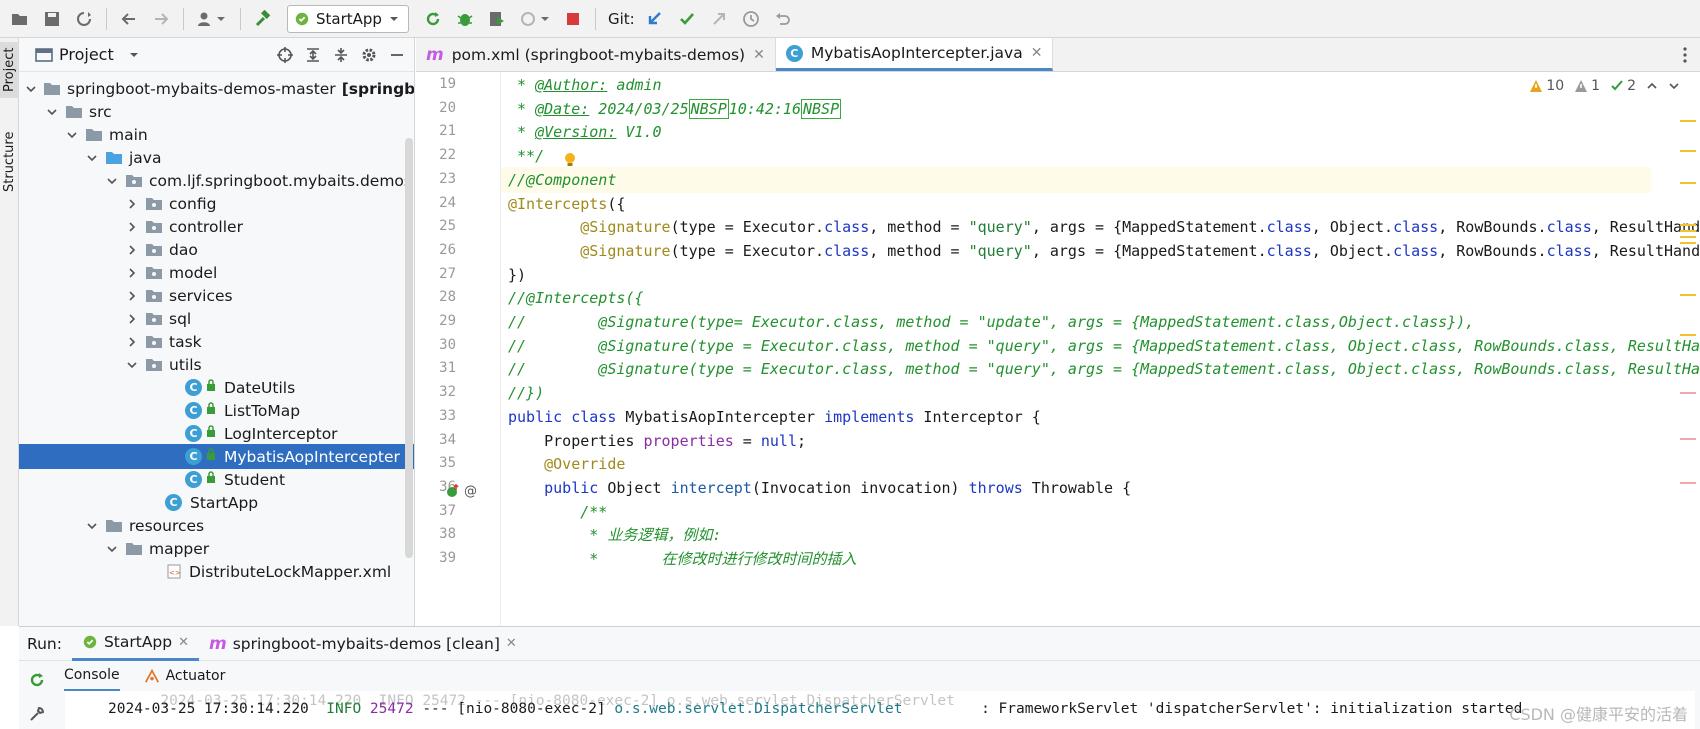  I want to click on code-line: //}), so click(526, 393).